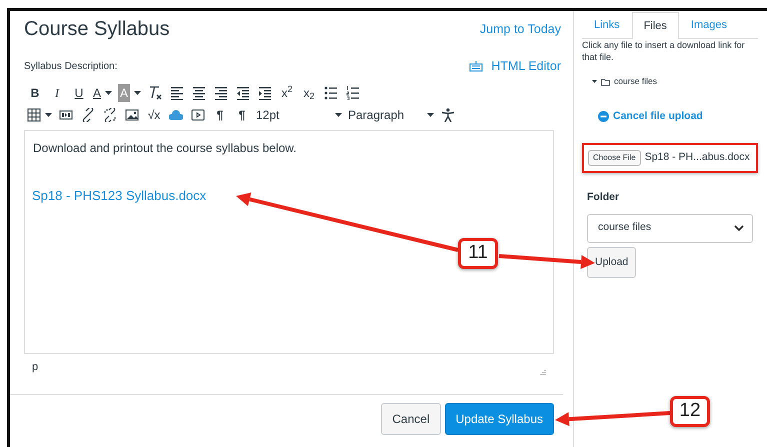 Image resolution: width=767 pixels, height=447 pixels. Describe the element at coordinates (331, 93) in the screenshot. I see `bullet-list-icon` at that location.